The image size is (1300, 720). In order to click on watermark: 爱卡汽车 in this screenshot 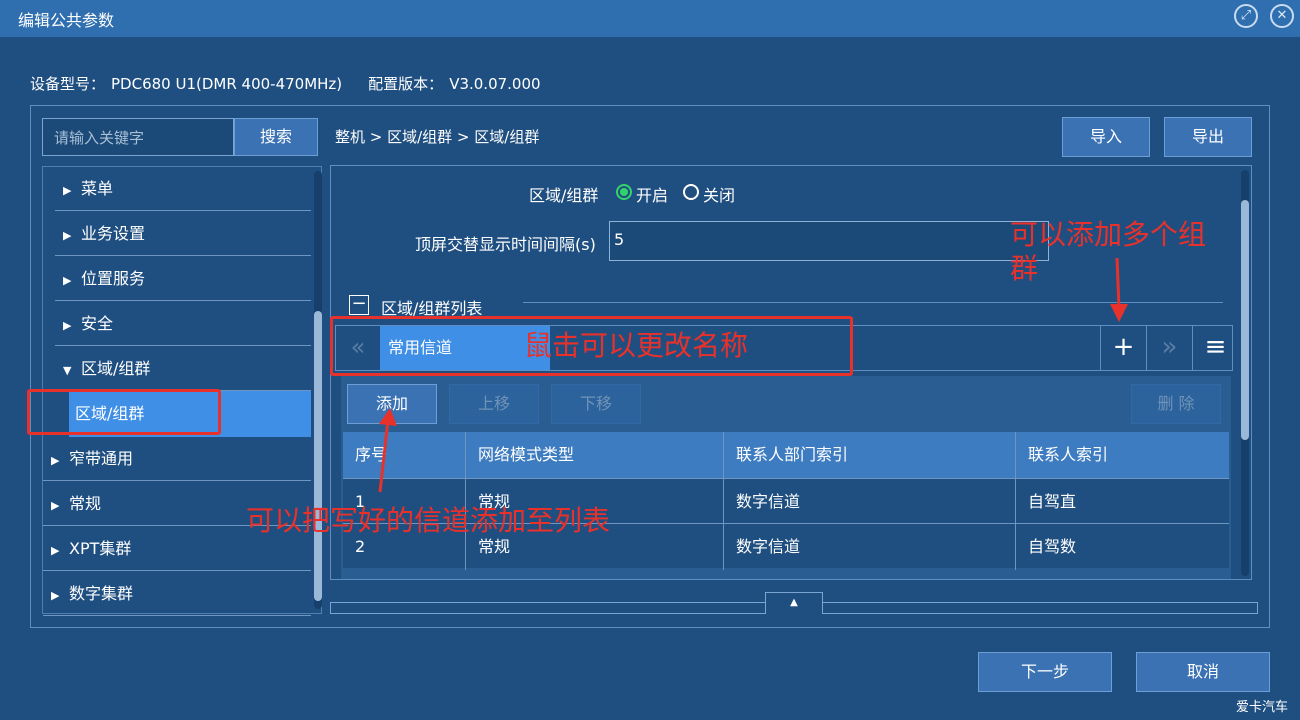, I will do `click(1262, 707)`.